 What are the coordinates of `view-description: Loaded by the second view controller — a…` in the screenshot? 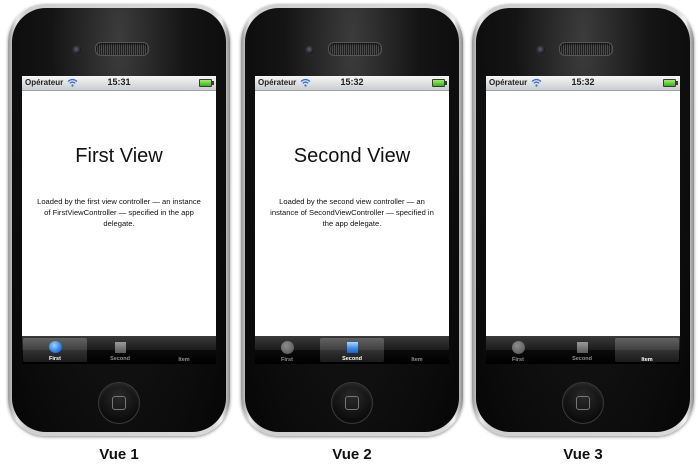 It's located at (352, 212).